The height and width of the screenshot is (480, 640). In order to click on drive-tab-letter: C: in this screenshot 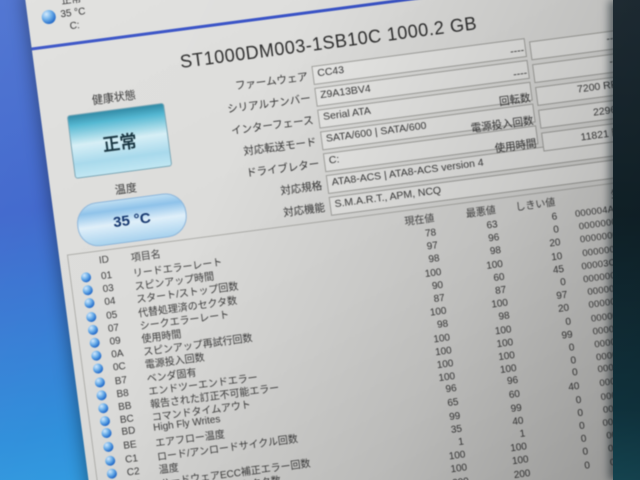, I will do `click(75, 26)`.